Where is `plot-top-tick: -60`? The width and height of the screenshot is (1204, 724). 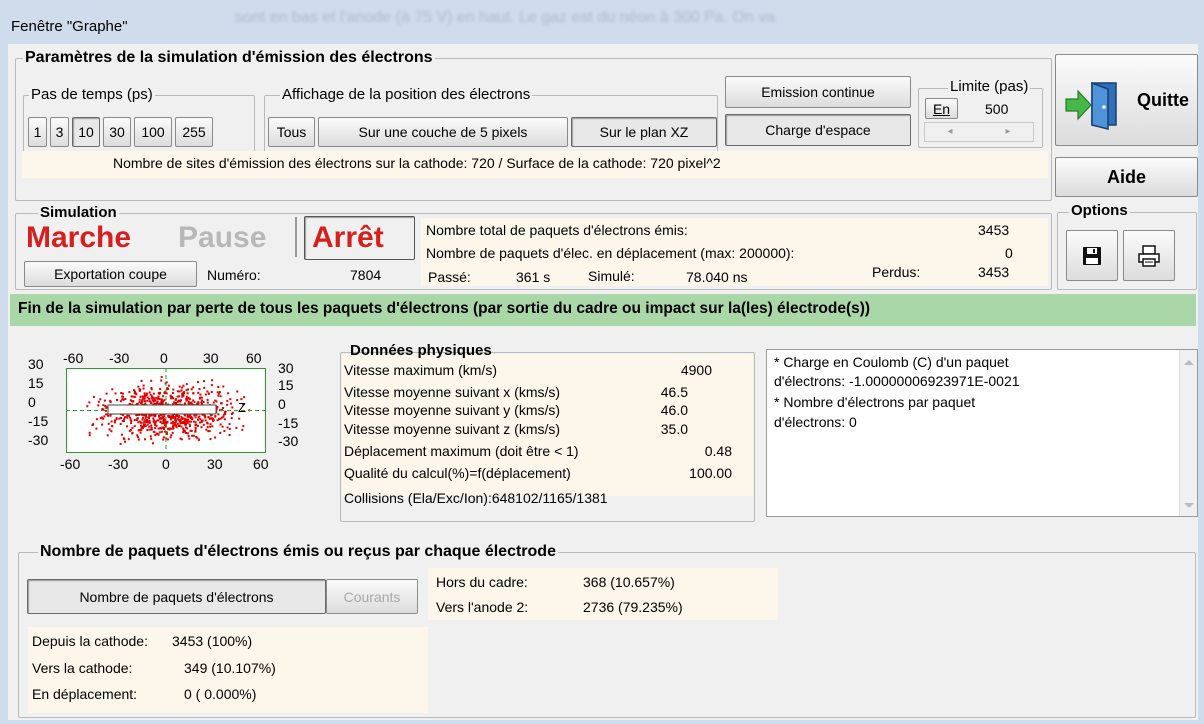 plot-top-tick: -60 is located at coordinates (73, 358).